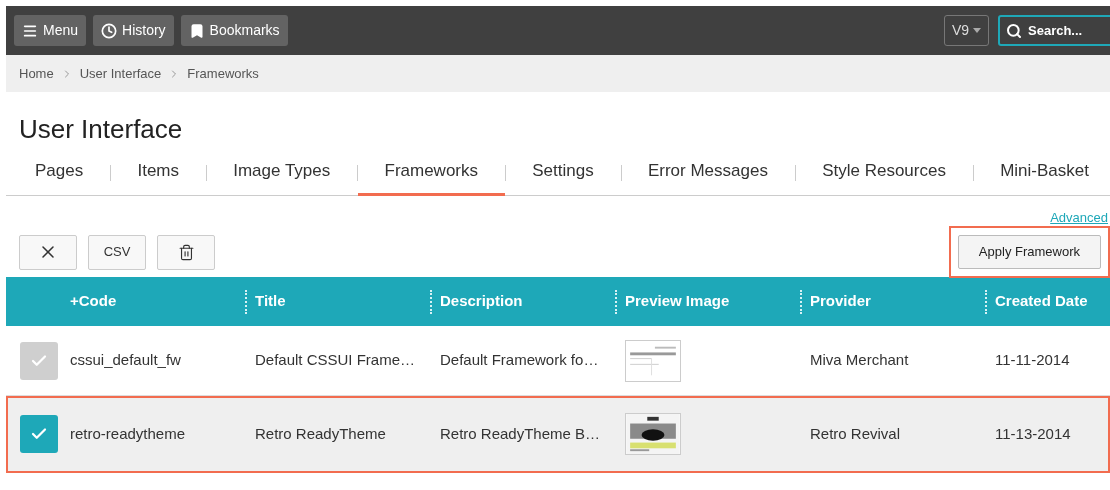 The height and width of the screenshot is (490, 1110). What do you see at coordinates (36, 73) in the screenshot?
I see `breadcrumb-link: Home` at bounding box center [36, 73].